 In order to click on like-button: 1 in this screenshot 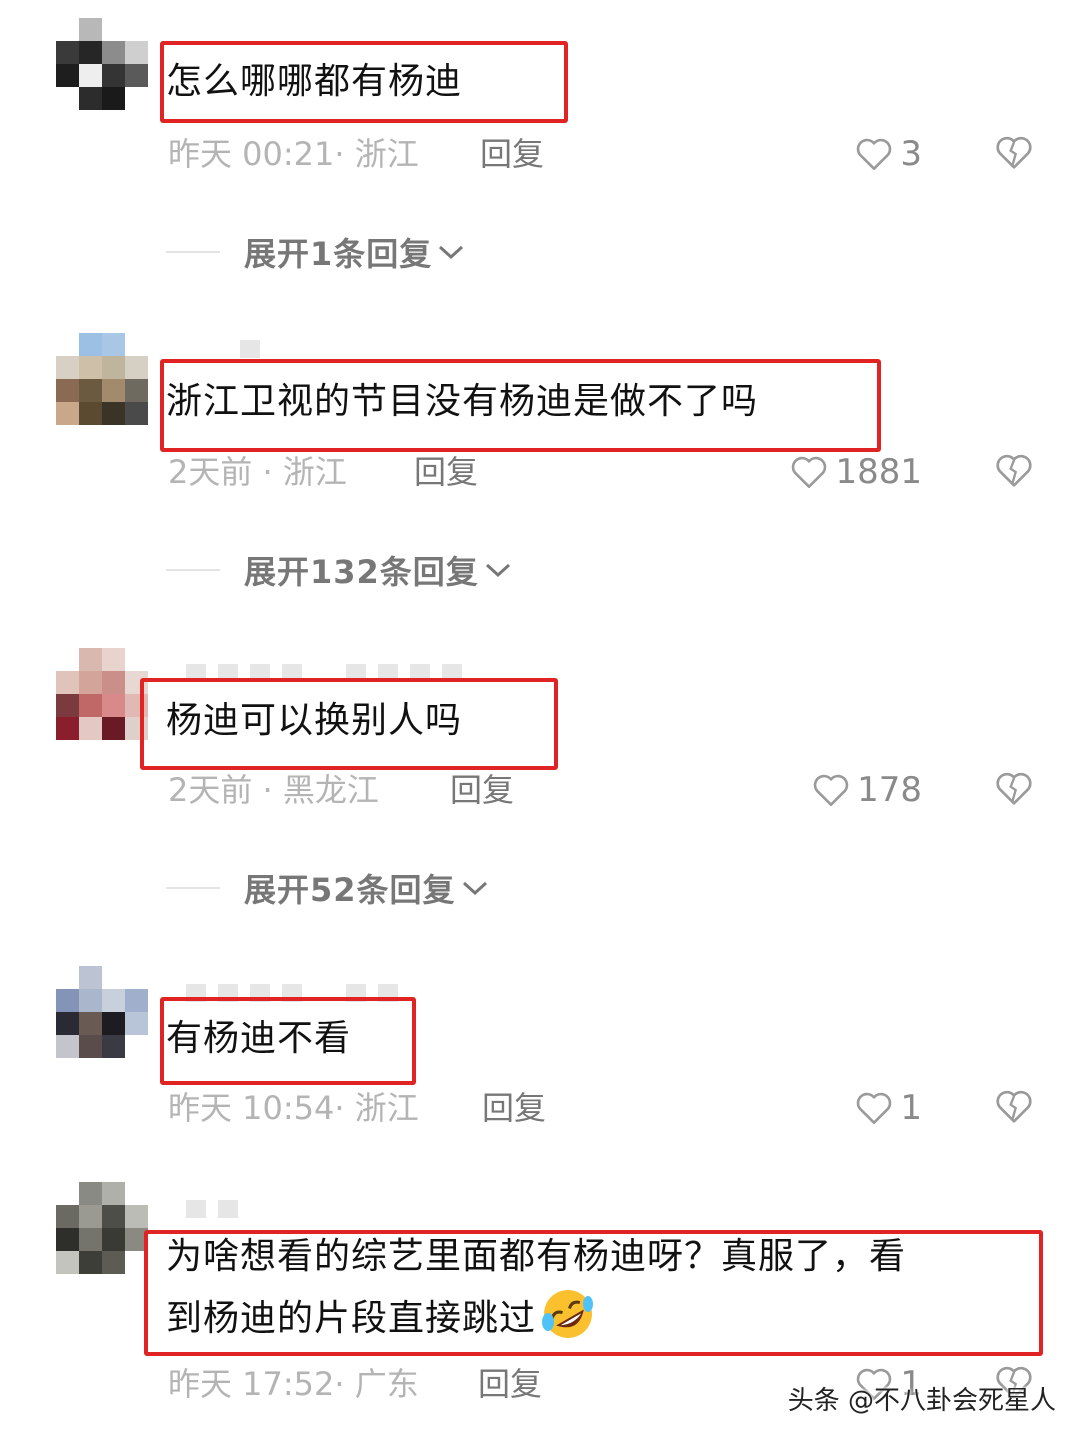, I will do `click(888, 1108)`.